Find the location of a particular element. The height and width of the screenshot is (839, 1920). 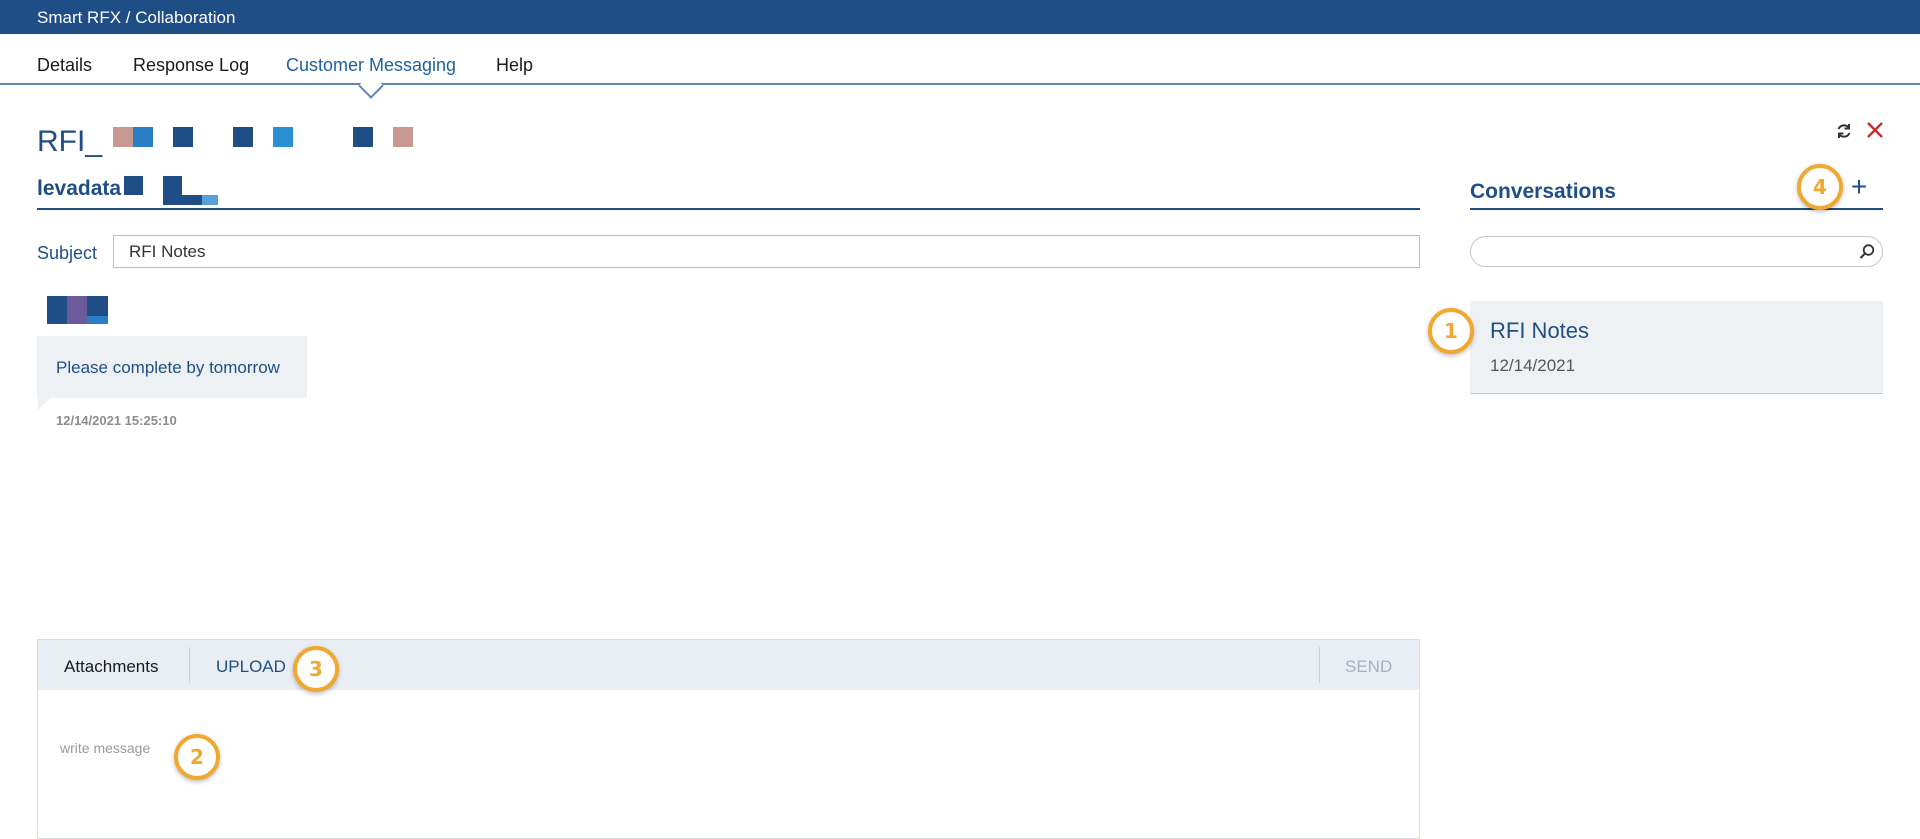

app-title: Smart RFX / Collaboration is located at coordinates (136, 17).